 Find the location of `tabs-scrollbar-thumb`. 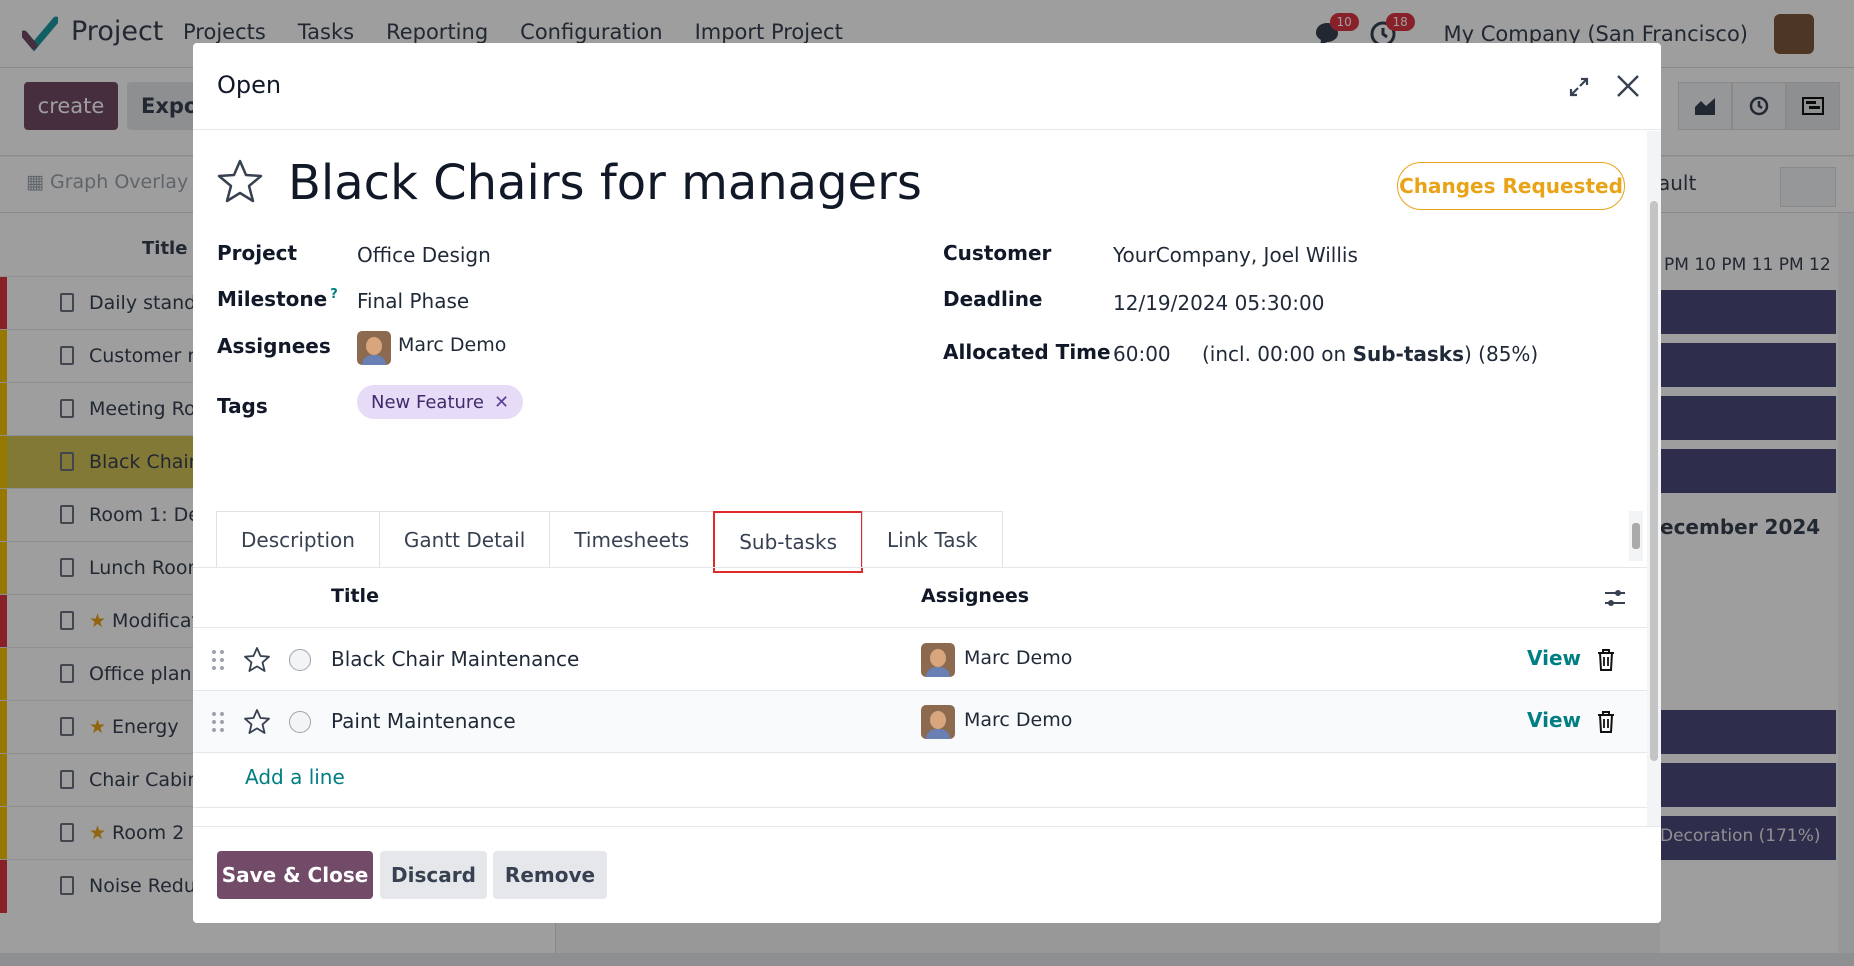

tabs-scrollbar-thumb is located at coordinates (1636, 536).